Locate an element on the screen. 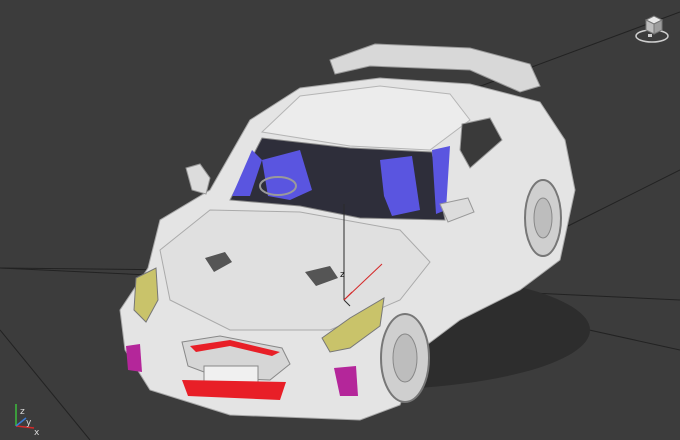  triad-z-label: z is located at coordinates (22, 412).